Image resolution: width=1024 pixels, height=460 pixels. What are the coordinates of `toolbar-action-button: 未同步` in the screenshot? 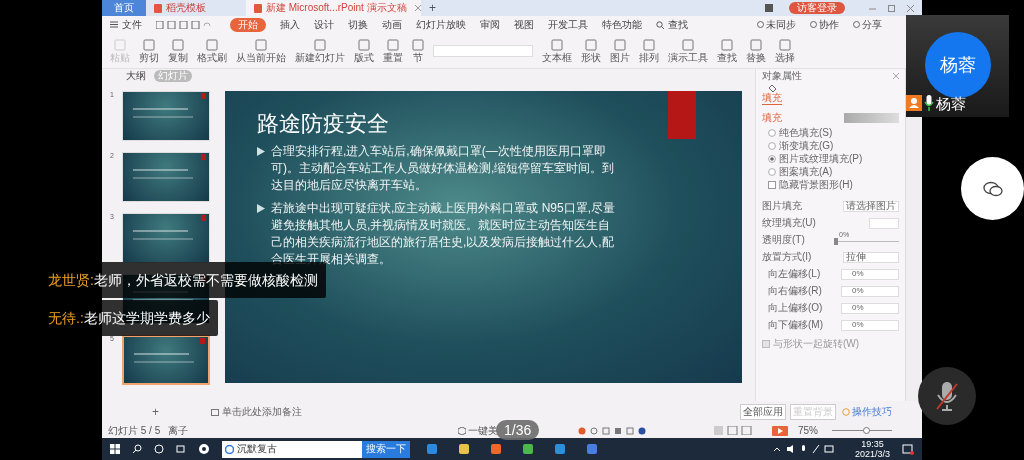 It's located at (776, 24).